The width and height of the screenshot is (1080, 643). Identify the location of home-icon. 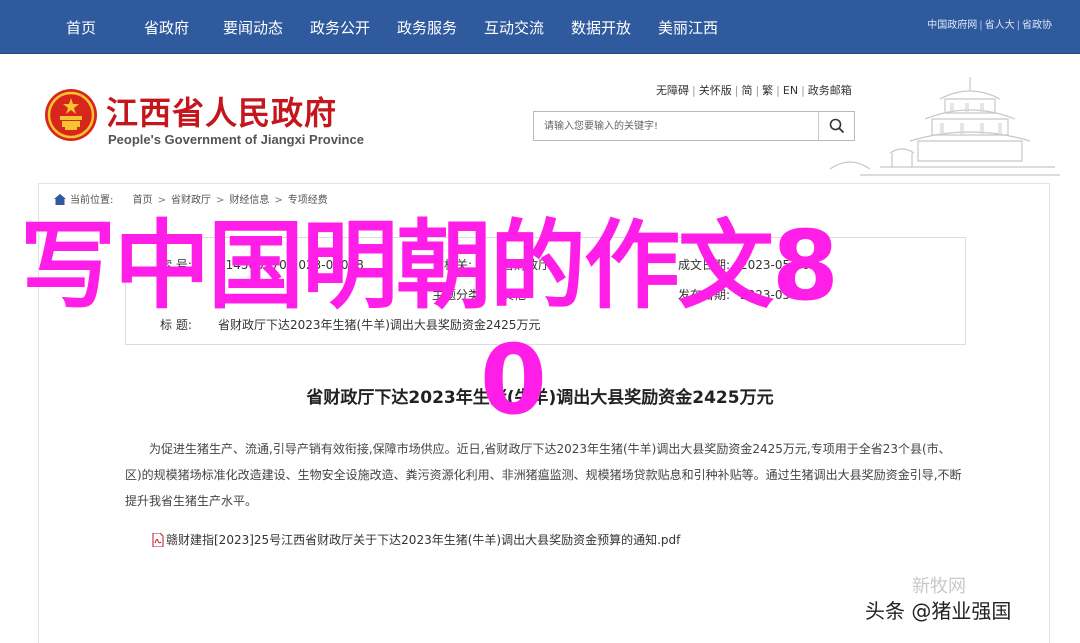
(60, 199).